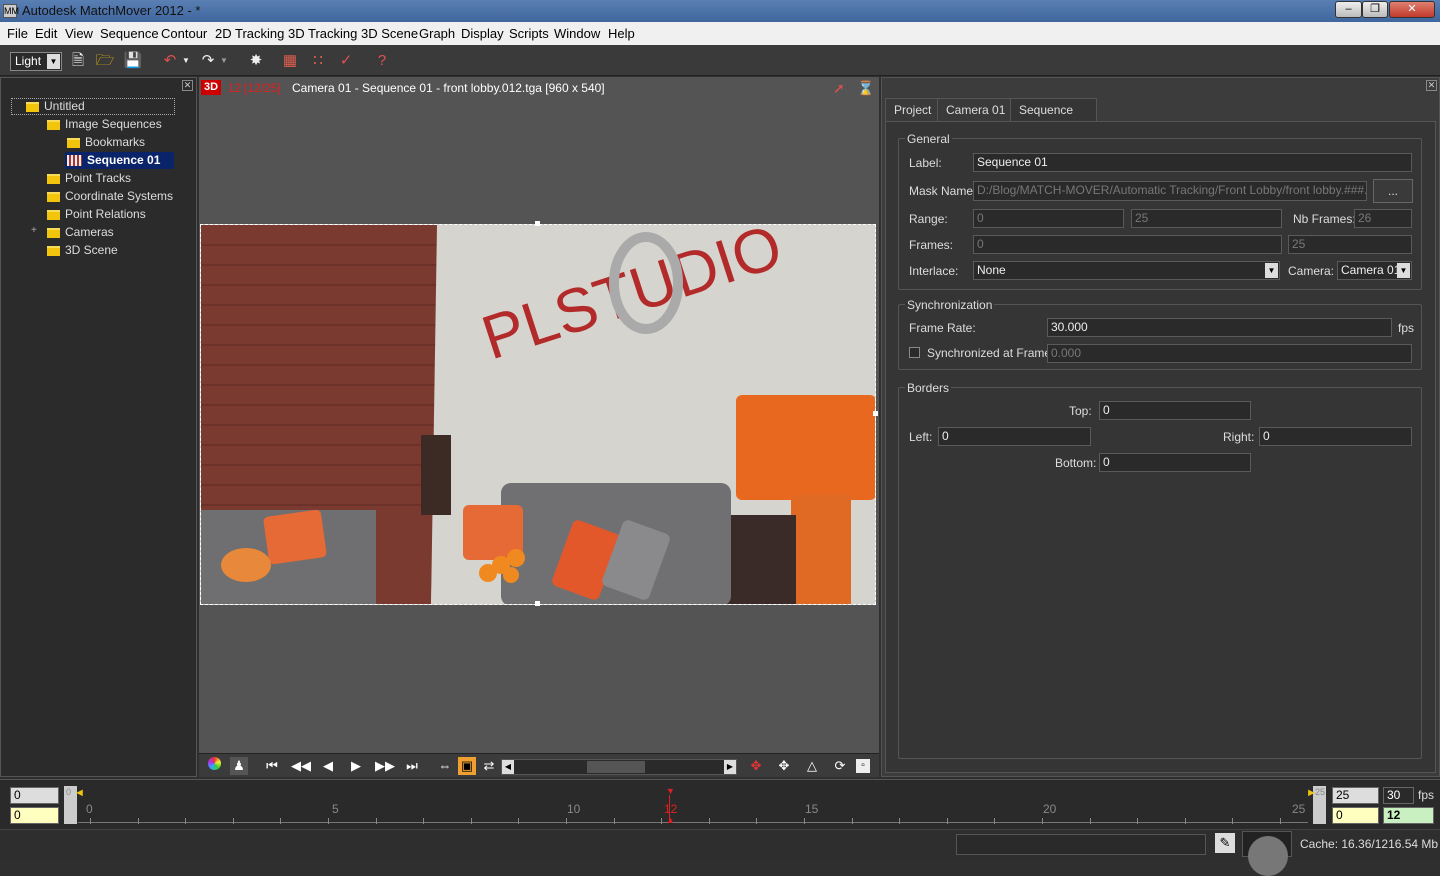 This screenshot has width=1440, height=876. What do you see at coordinates (1335, 436) in the screenshot?
I see `right-field: 0` at bounding box center [1335, 436].